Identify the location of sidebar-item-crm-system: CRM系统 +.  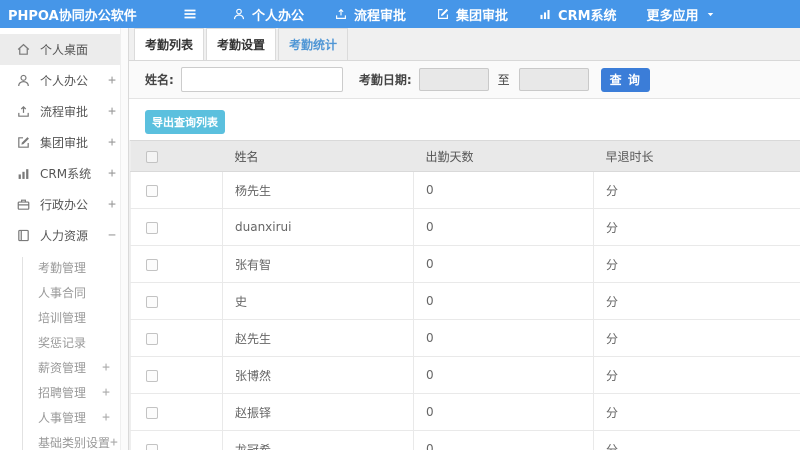
(64, 173).